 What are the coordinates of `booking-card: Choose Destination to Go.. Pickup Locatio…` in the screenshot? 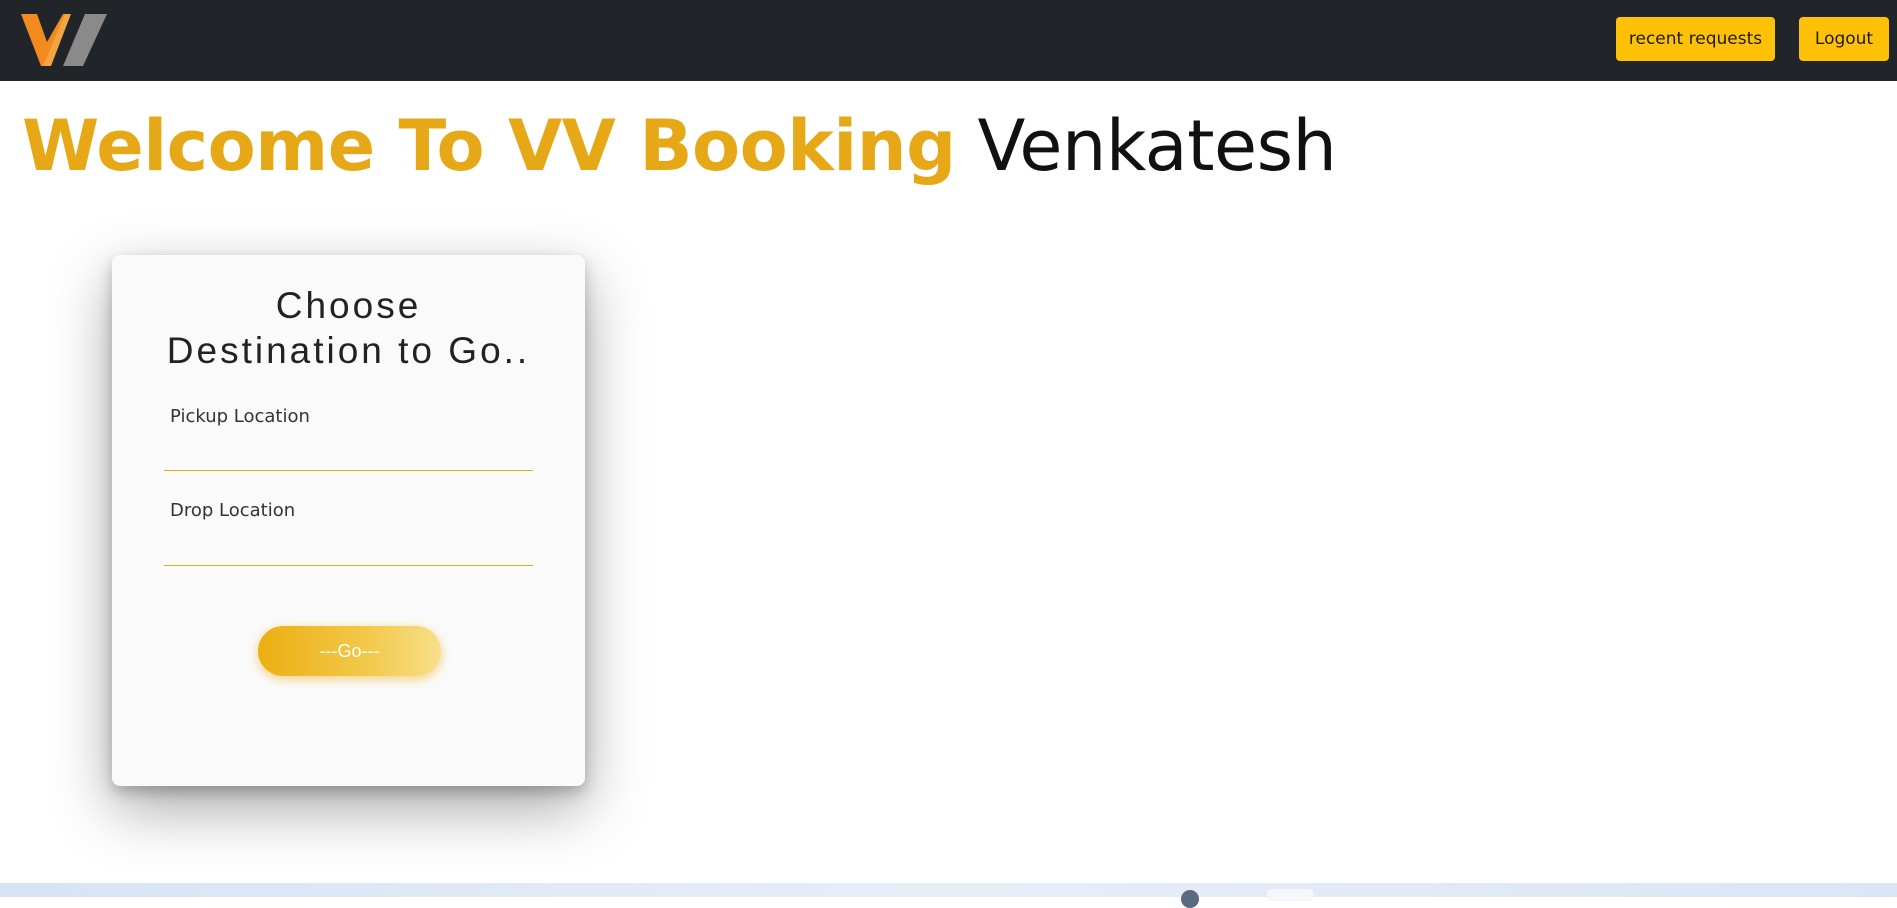 It's located at (348, 520).